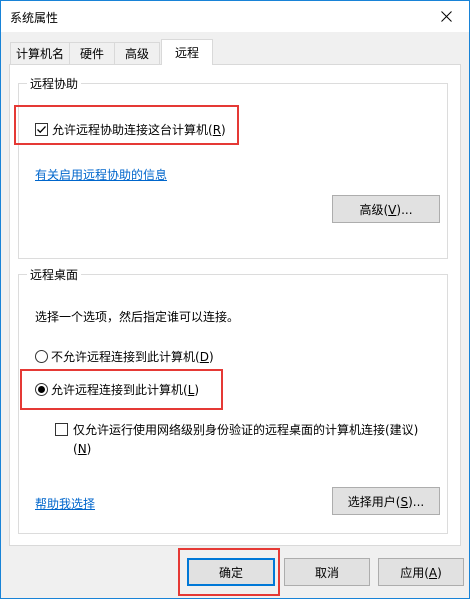  I want to click on tab-advanced: 高级, so click(137, 53).